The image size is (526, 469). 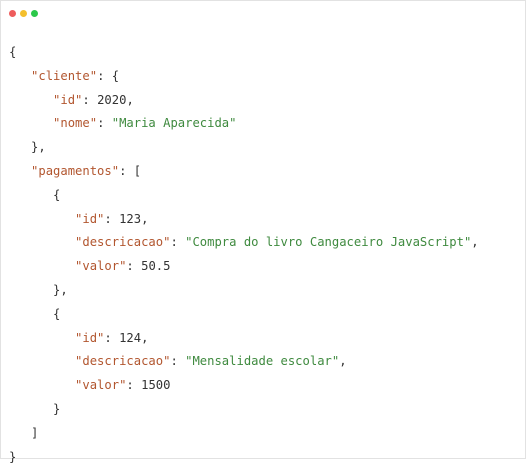 What do you see at coordinates (12, 13) in the screenshot?
I see `close-dot-icon` at bounding box center [12, 13].